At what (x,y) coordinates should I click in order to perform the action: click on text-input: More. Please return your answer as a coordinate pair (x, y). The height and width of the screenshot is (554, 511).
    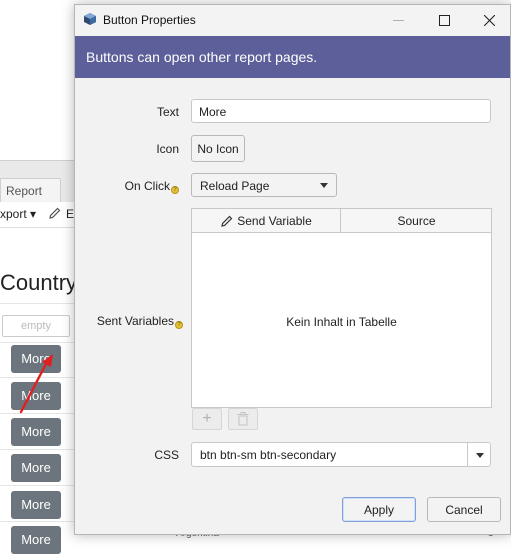
    Looking at the image, I should click on (341, 111).